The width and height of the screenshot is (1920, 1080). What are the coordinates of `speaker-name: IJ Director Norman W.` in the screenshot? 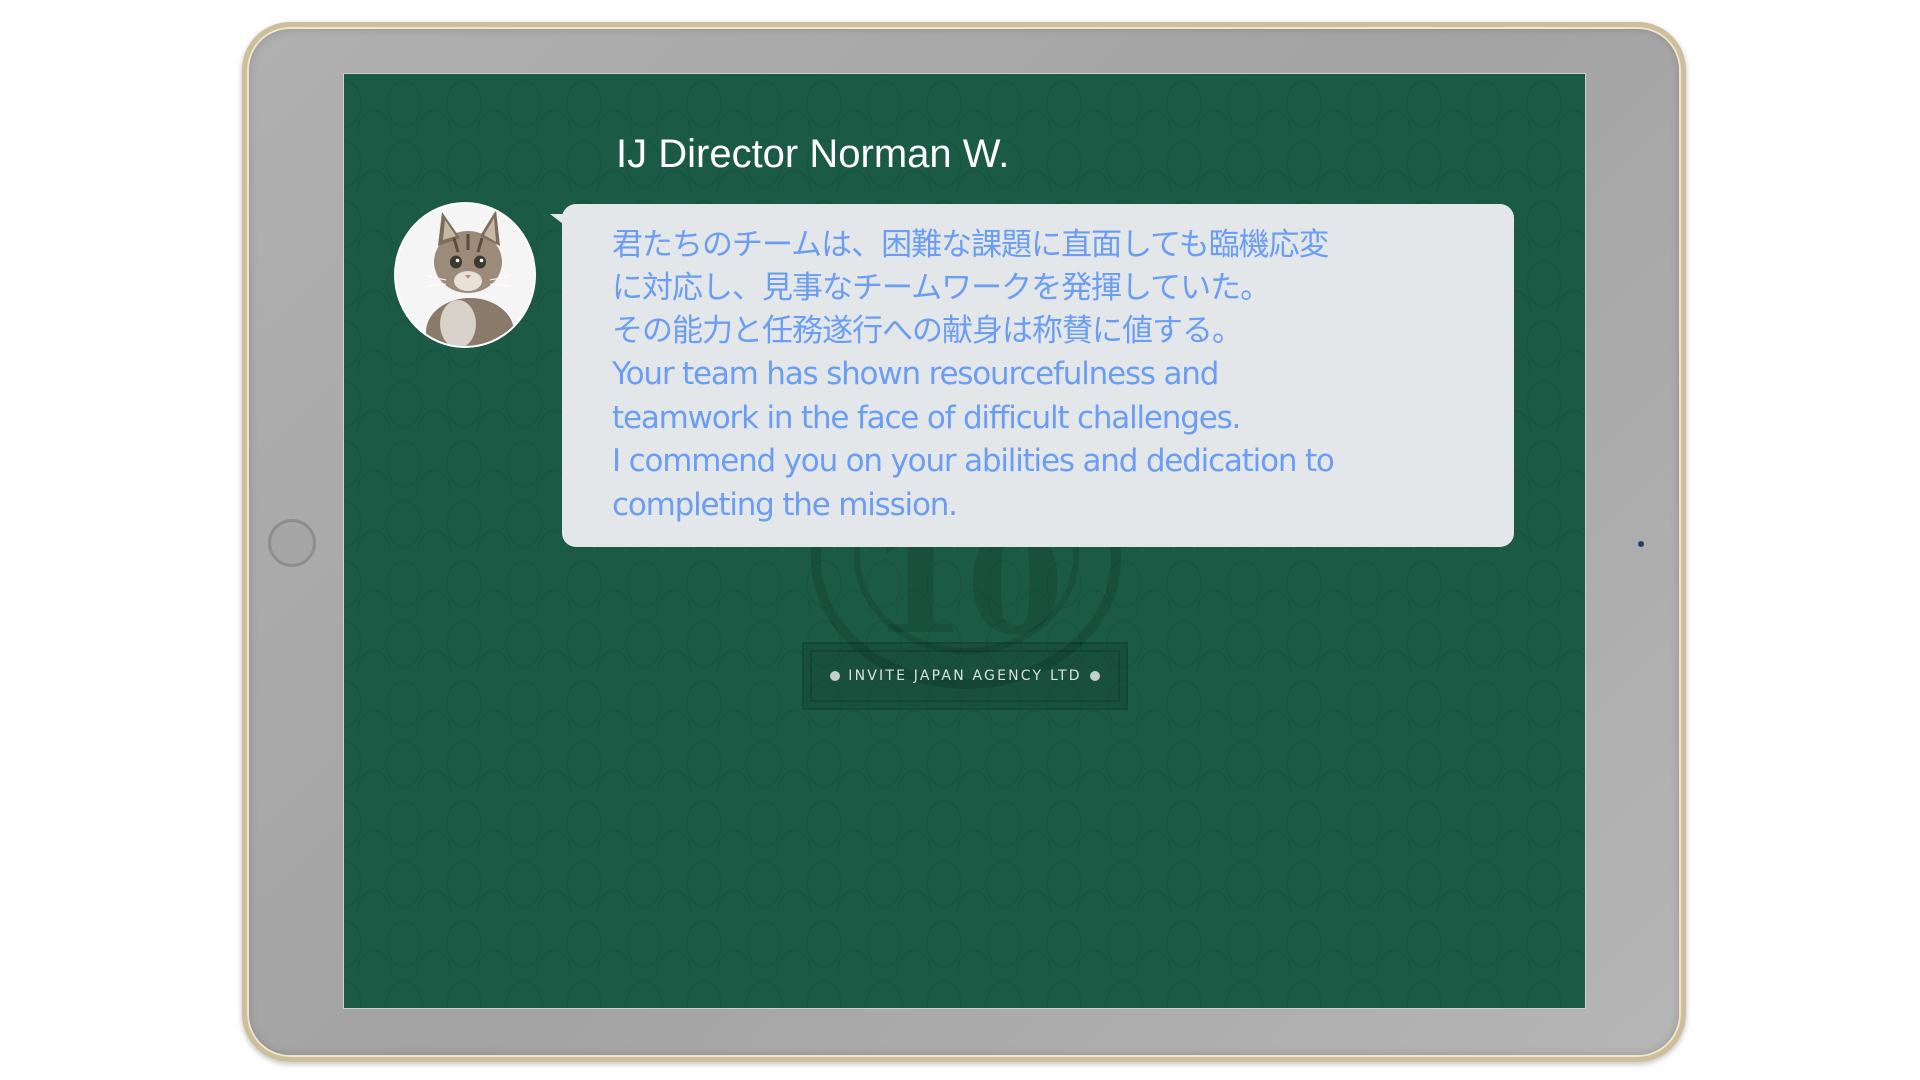 It's located at (813, 154).